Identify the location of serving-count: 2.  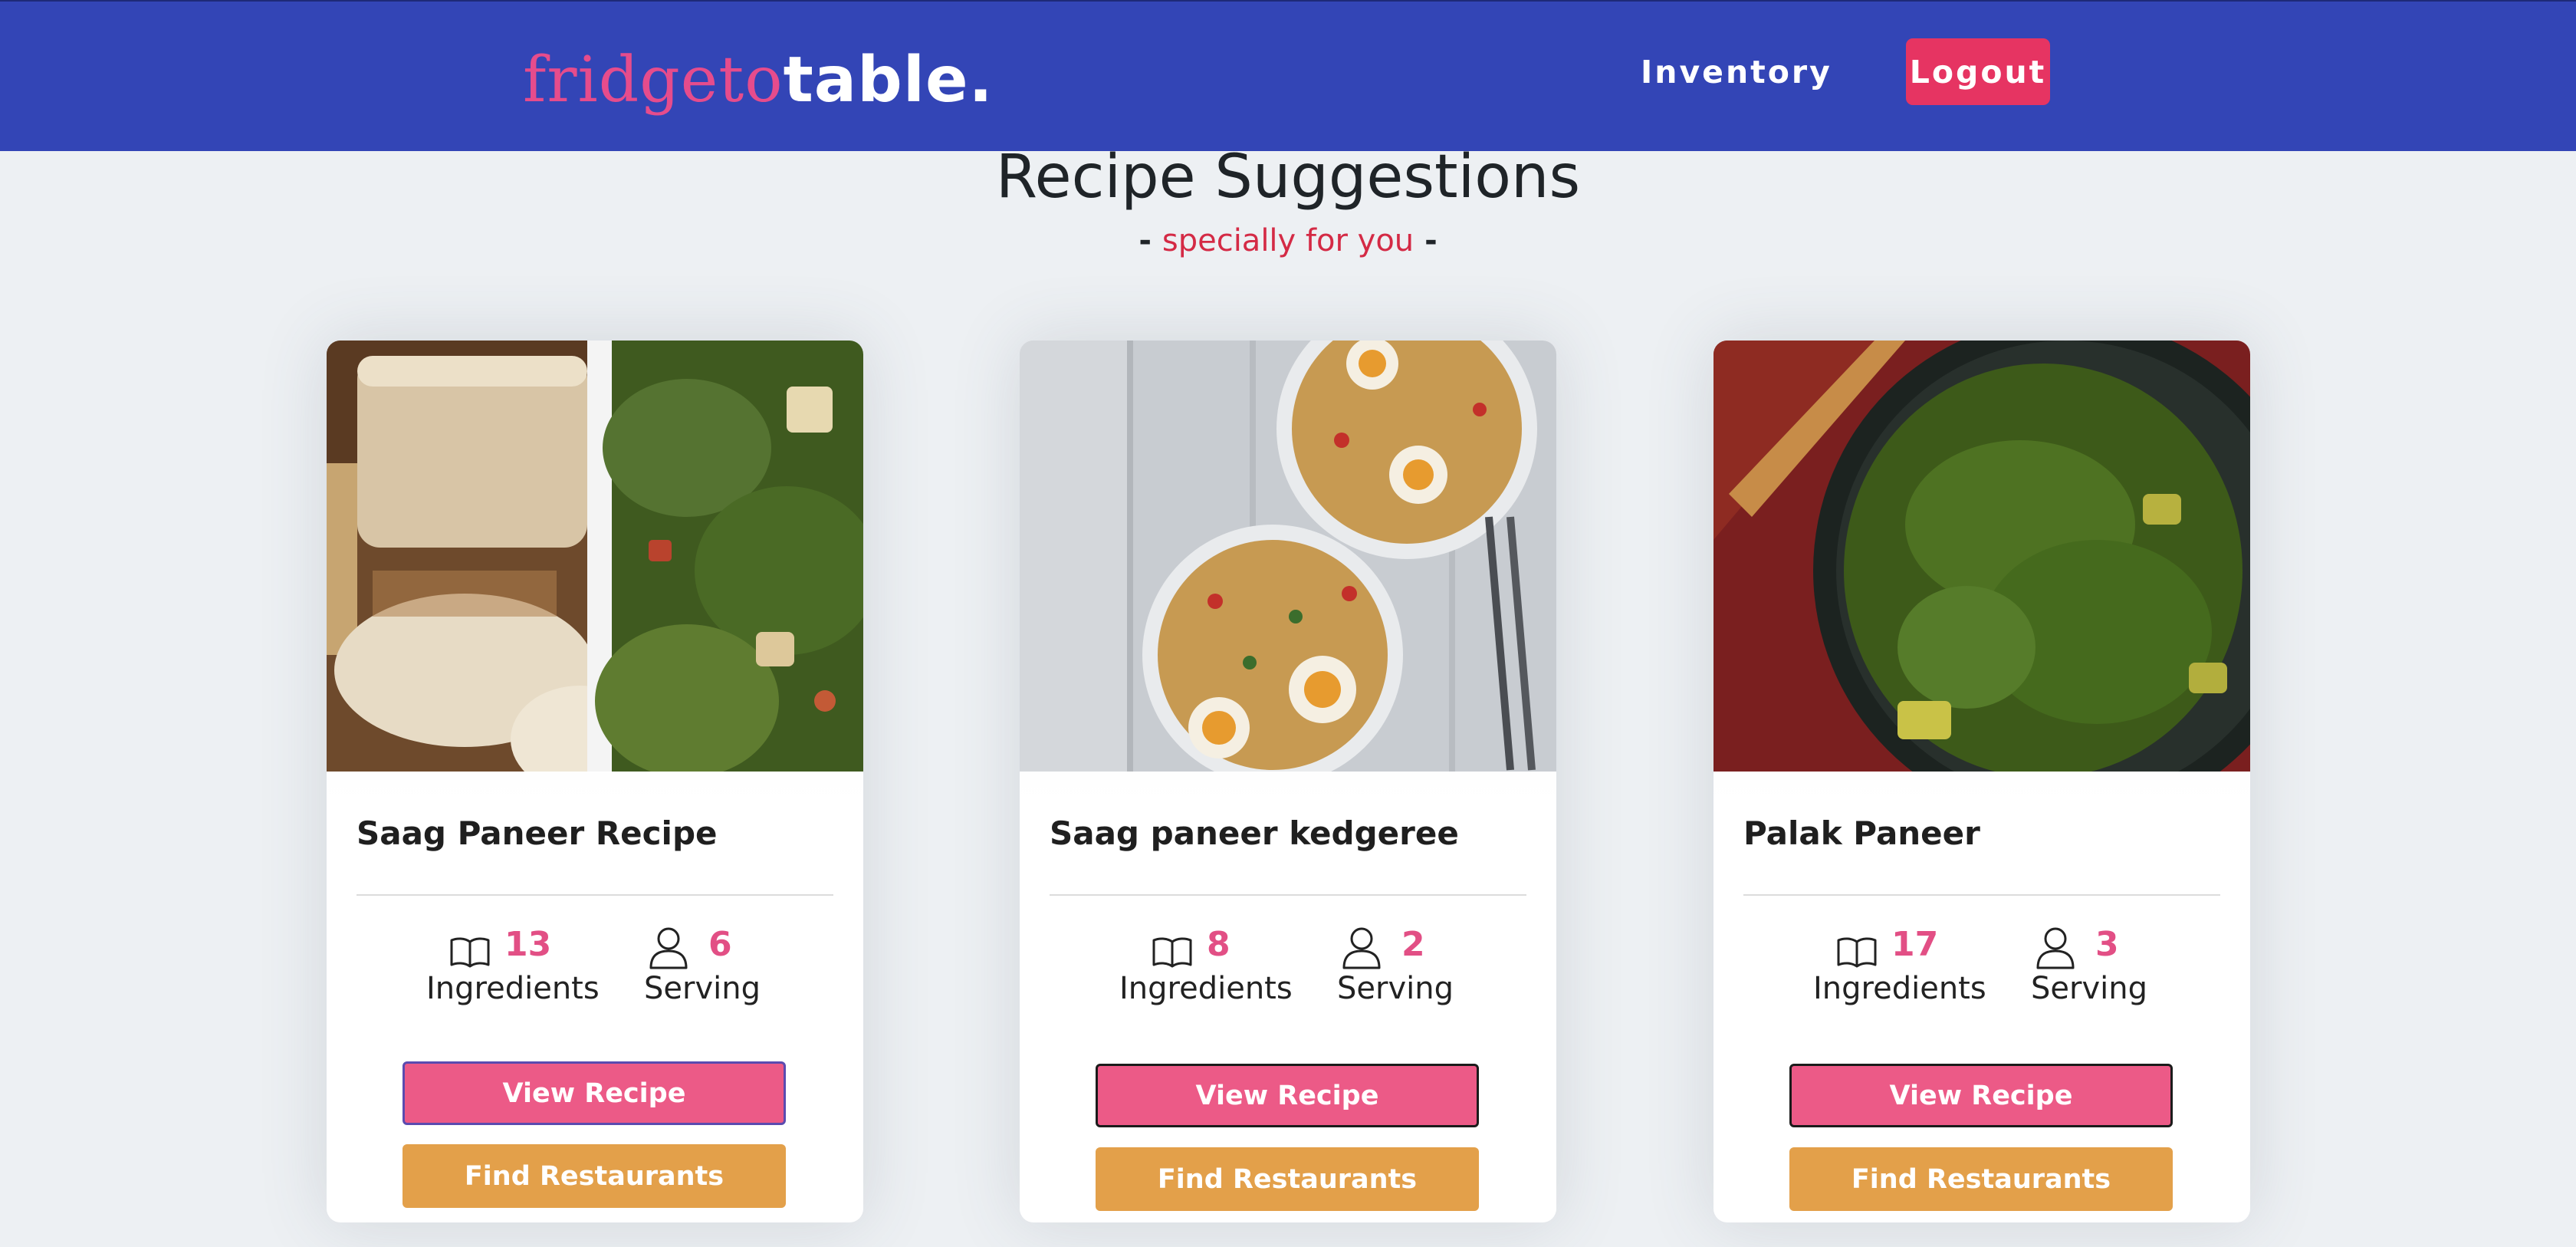
(1413, 944).